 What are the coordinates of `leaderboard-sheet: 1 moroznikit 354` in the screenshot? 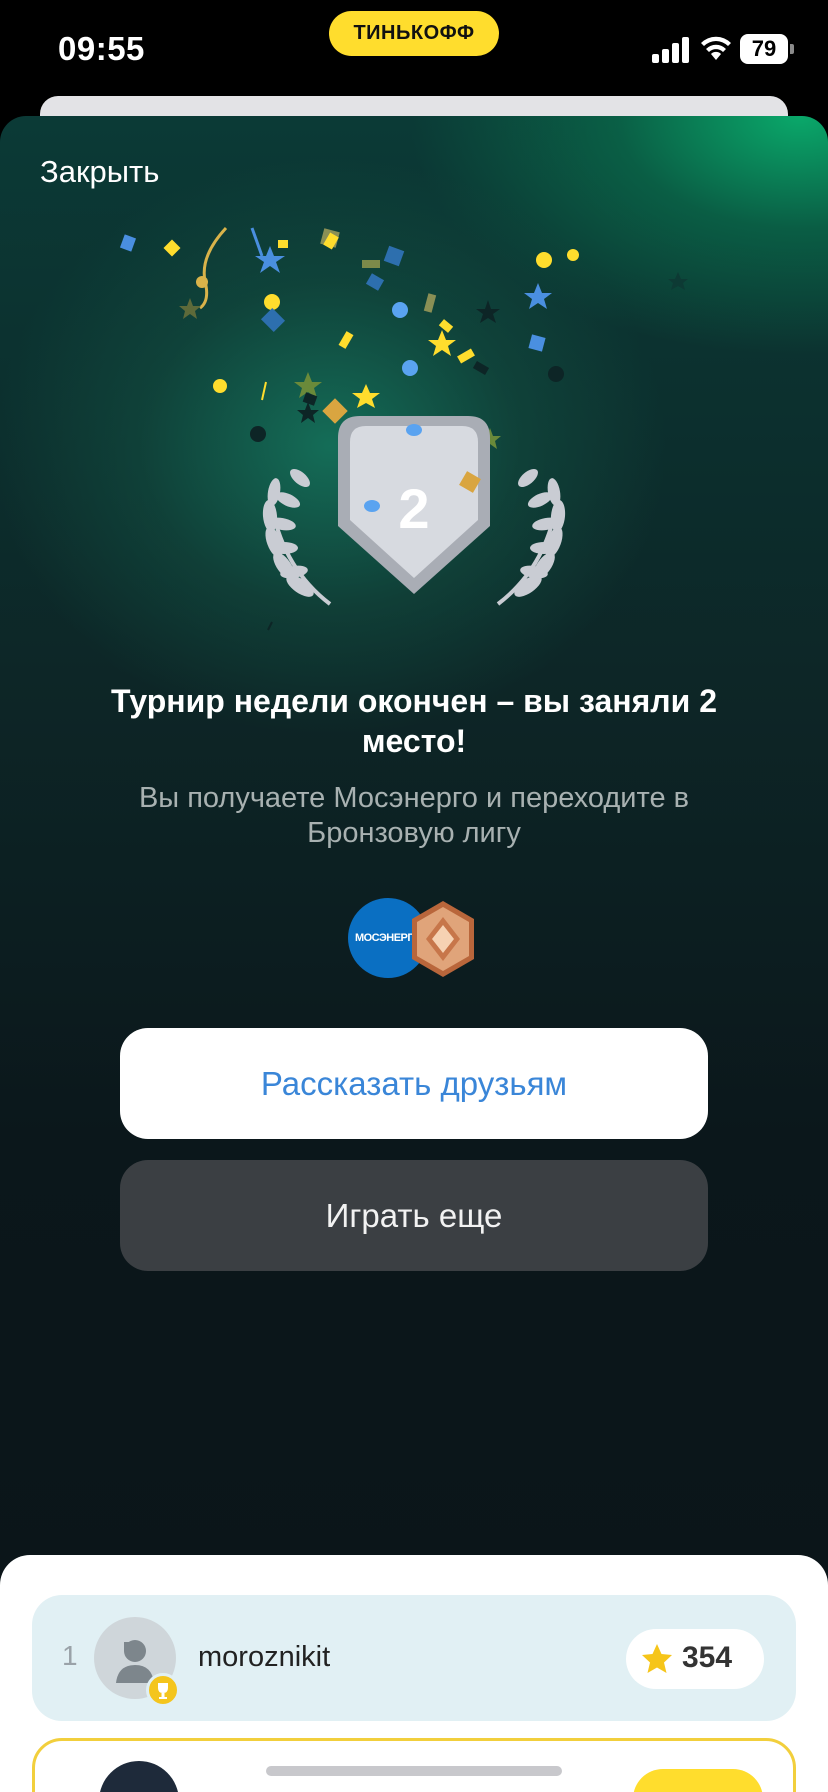 It's located at (414, 1673).